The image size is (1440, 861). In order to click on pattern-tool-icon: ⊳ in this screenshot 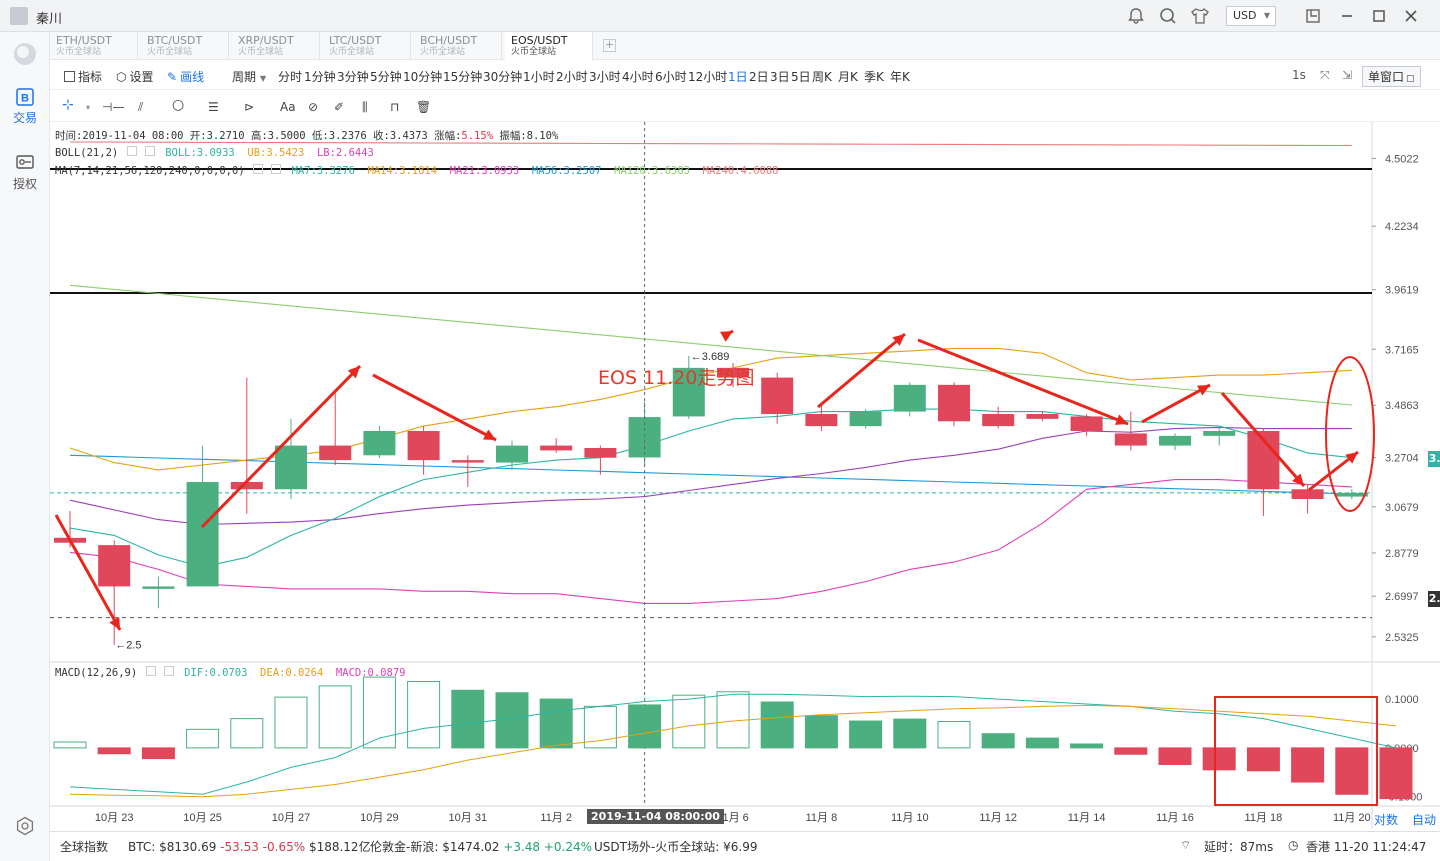, I will do `click(249, 108)`.